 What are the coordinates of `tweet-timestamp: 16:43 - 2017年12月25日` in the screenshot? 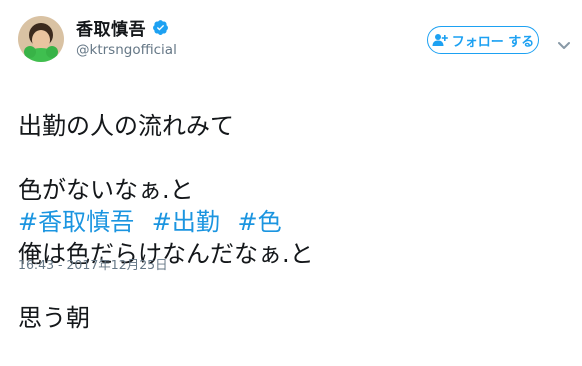 It's located at (93, 263).